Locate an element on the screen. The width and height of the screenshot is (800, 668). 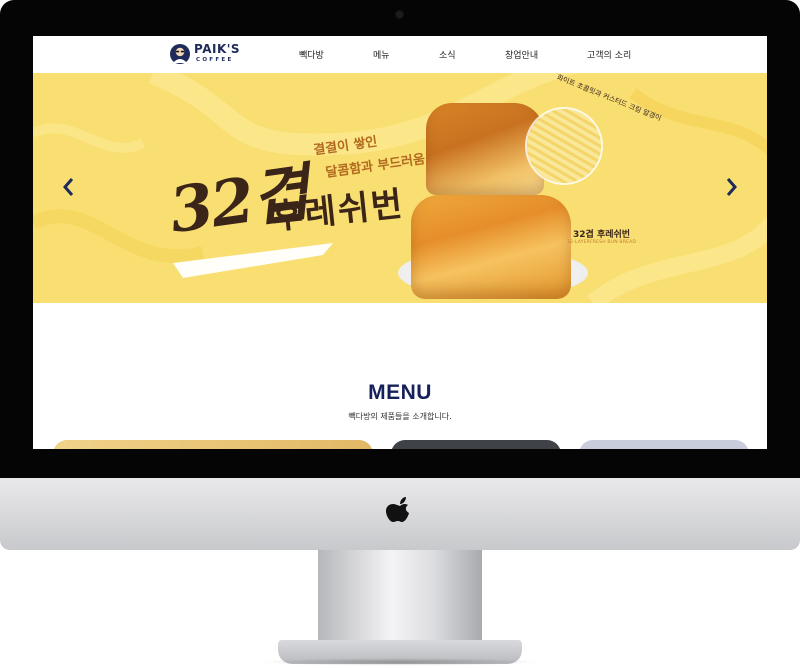
stand-shadow is located at coordinates (400, 662).